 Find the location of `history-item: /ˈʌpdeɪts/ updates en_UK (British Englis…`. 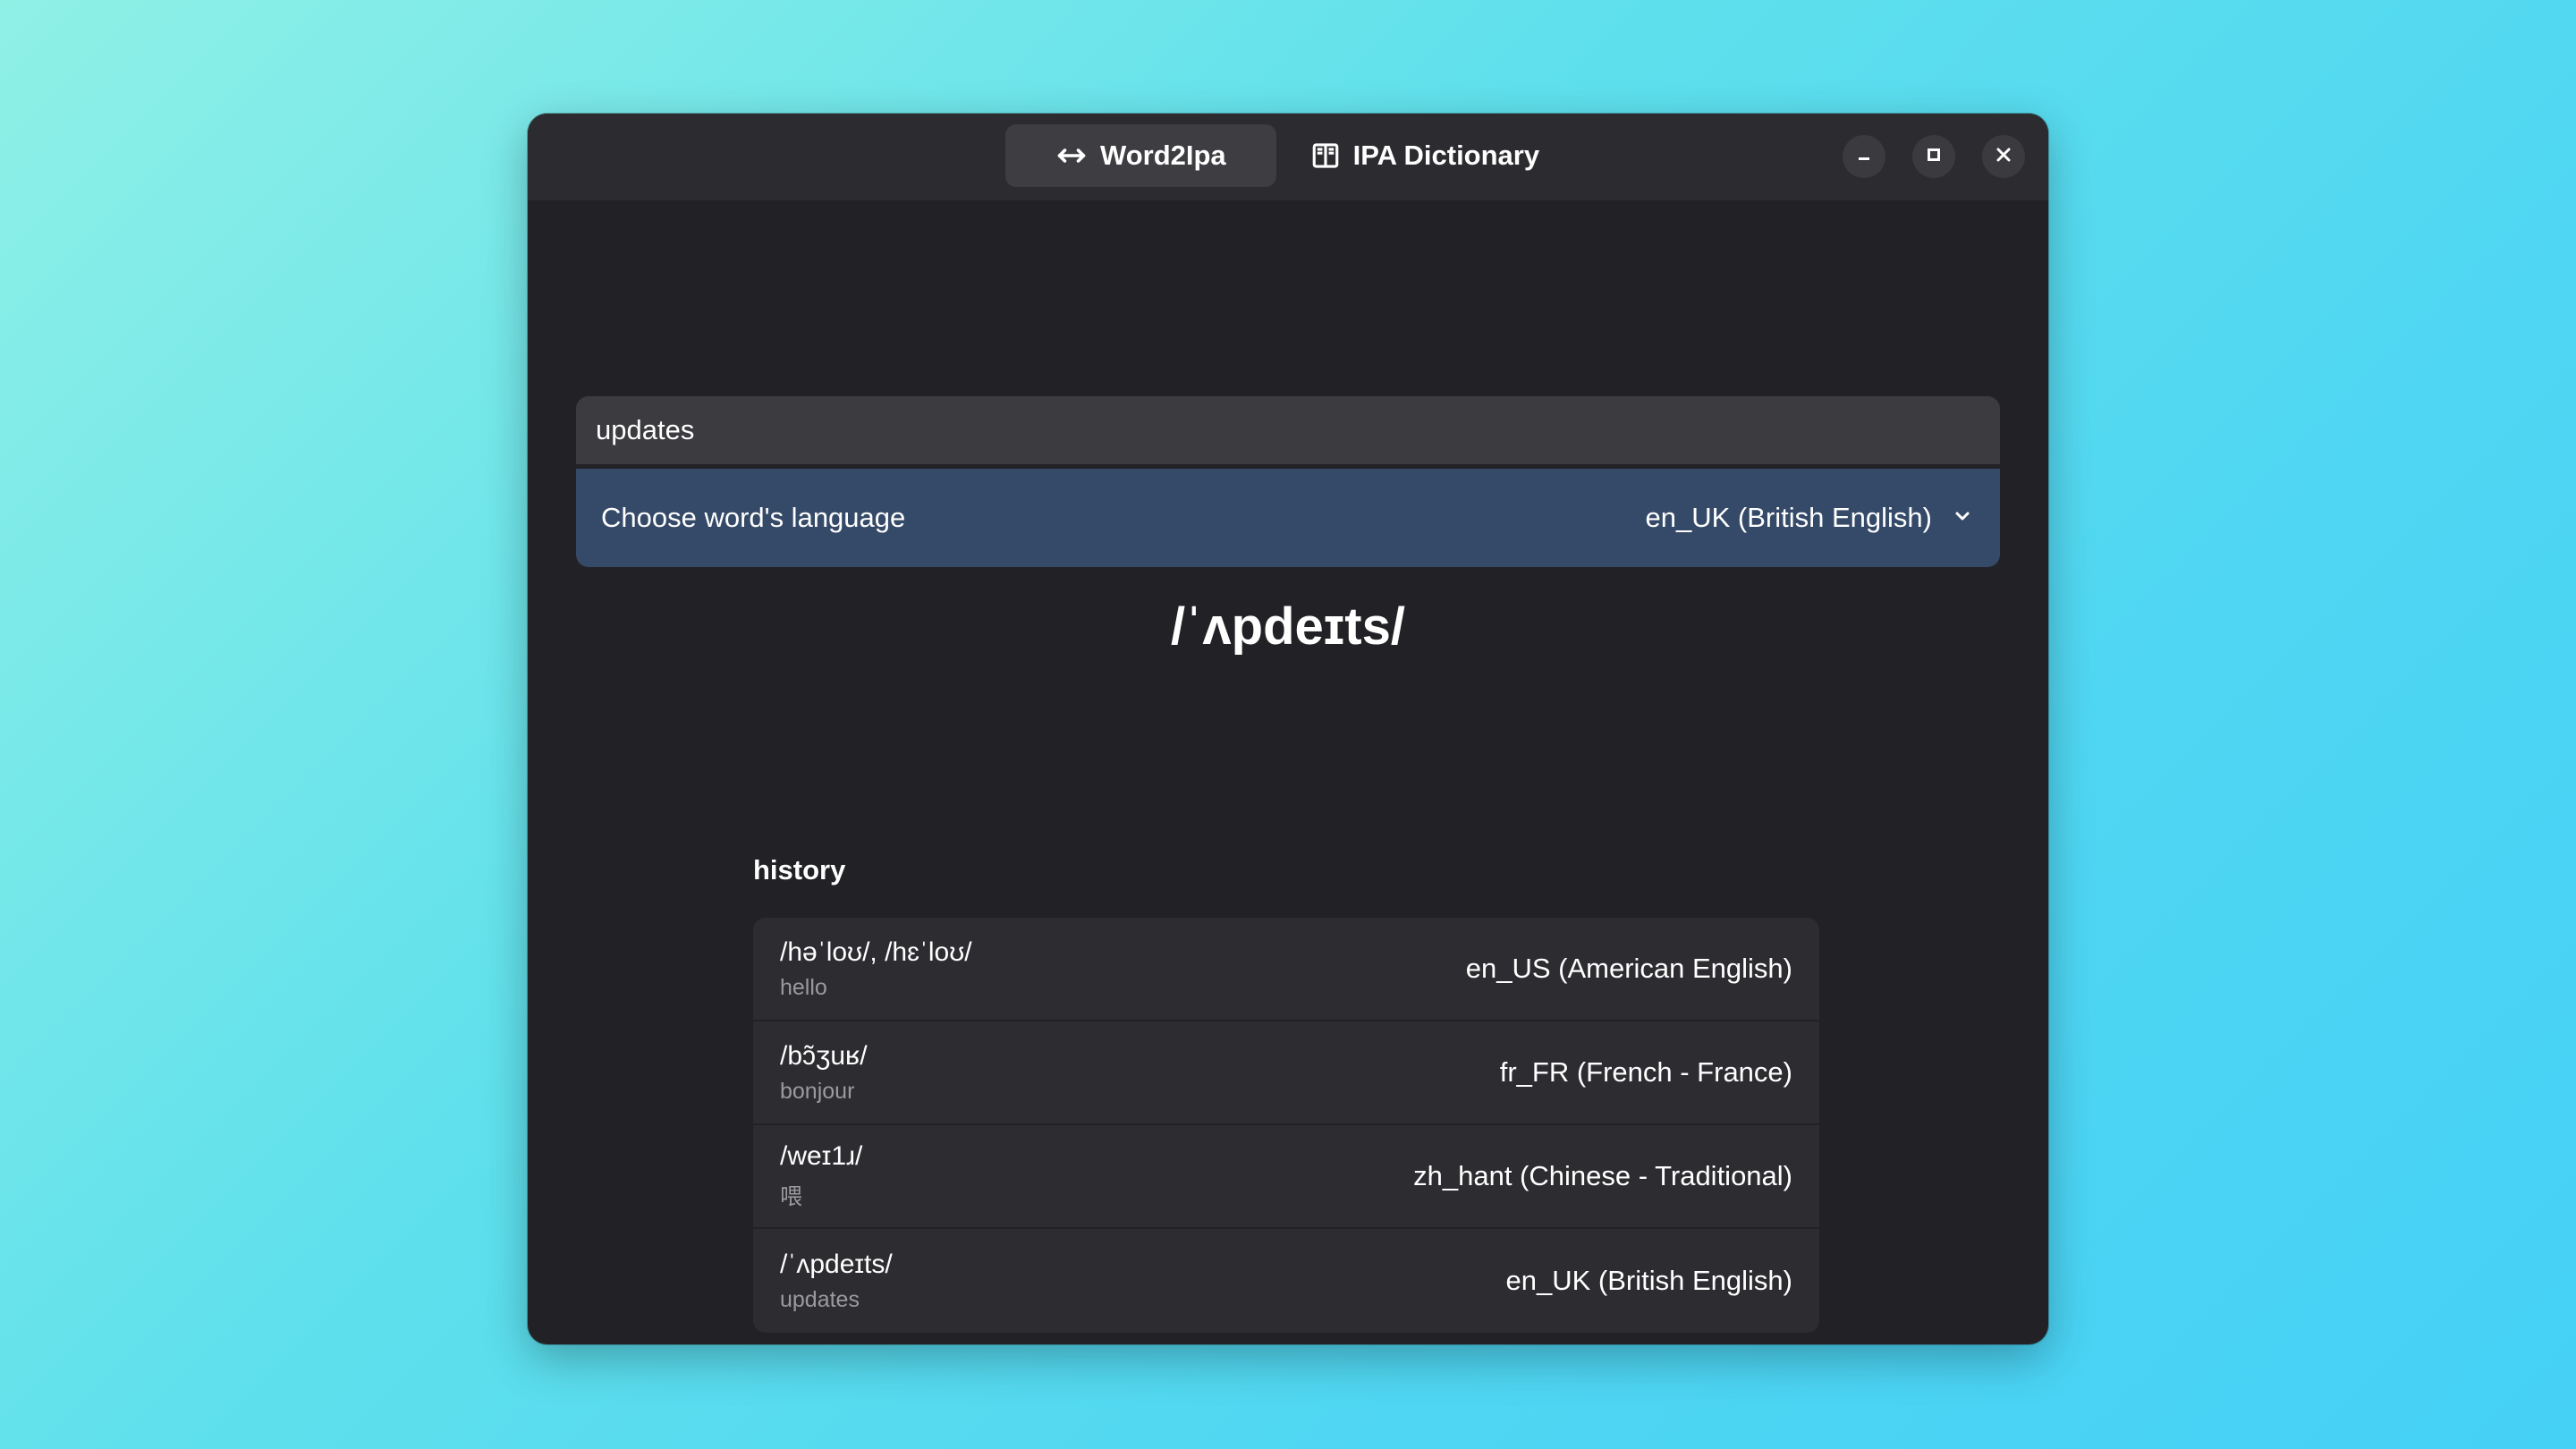

history-item: /ˈʌpdeɪts/ updates en_UK (British Englis… is located at coordinates (1286, 1281).